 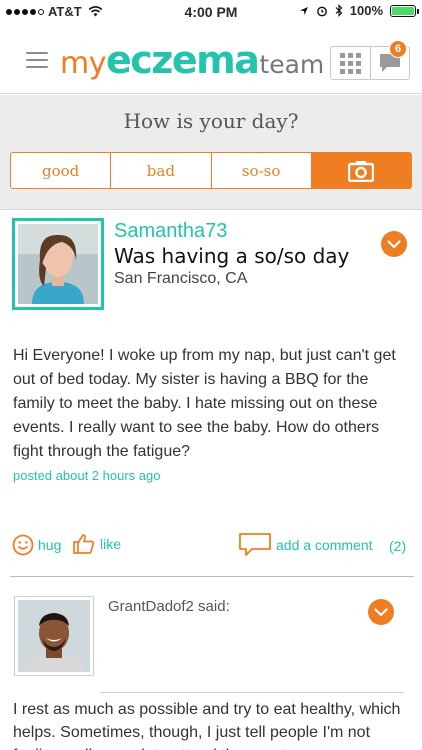 I want to click on header-button-group: 6, so click(x=370, y=60).